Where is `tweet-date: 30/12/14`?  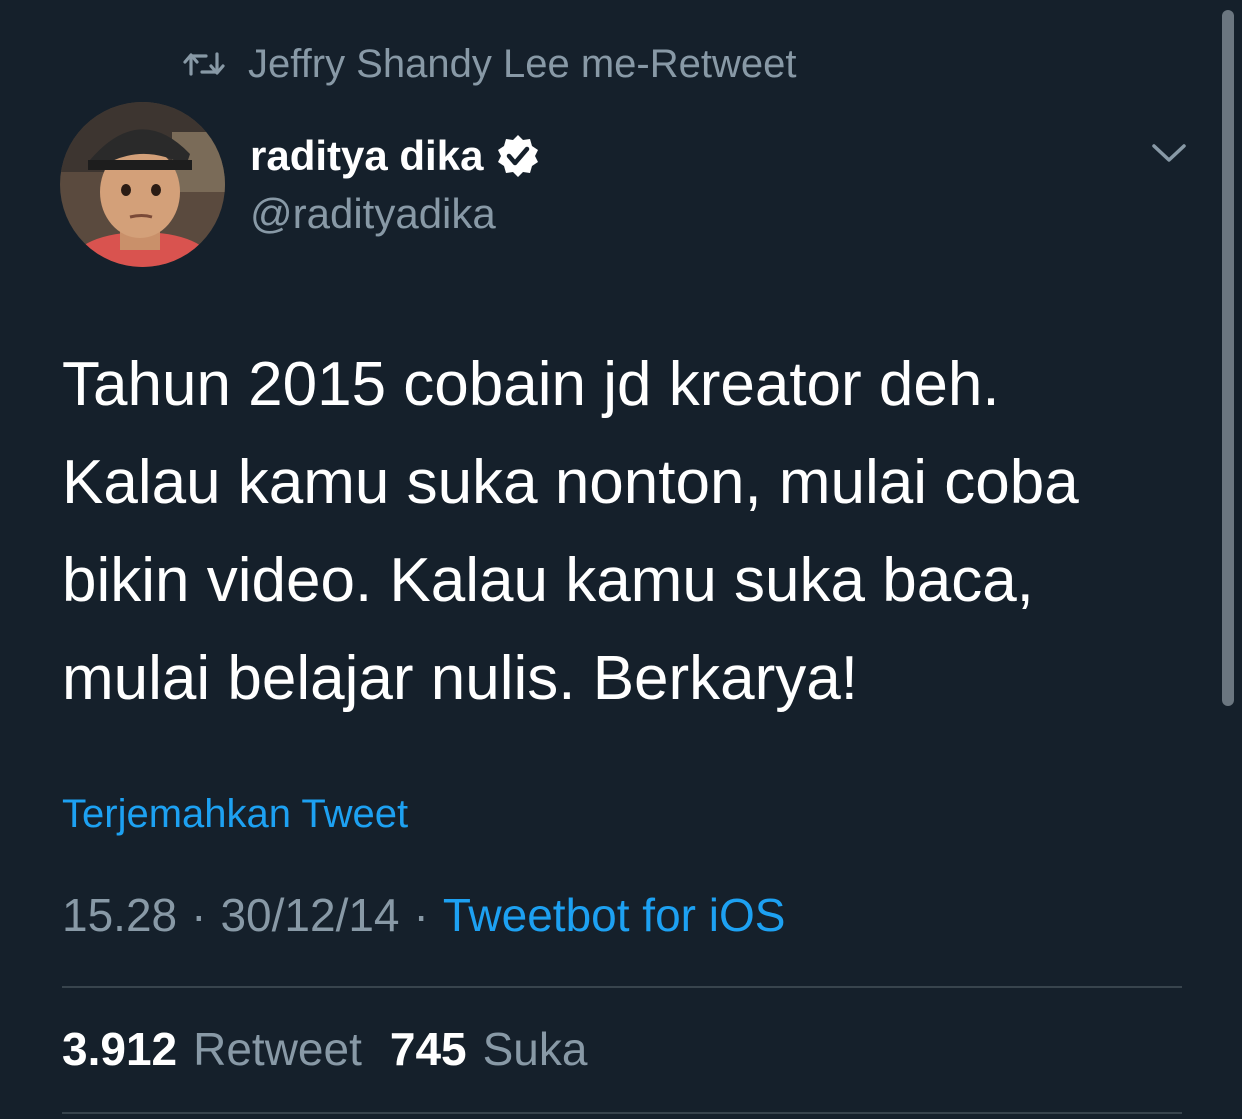 tweet-date: 30/12/14 is located at coordinates (309, 915).